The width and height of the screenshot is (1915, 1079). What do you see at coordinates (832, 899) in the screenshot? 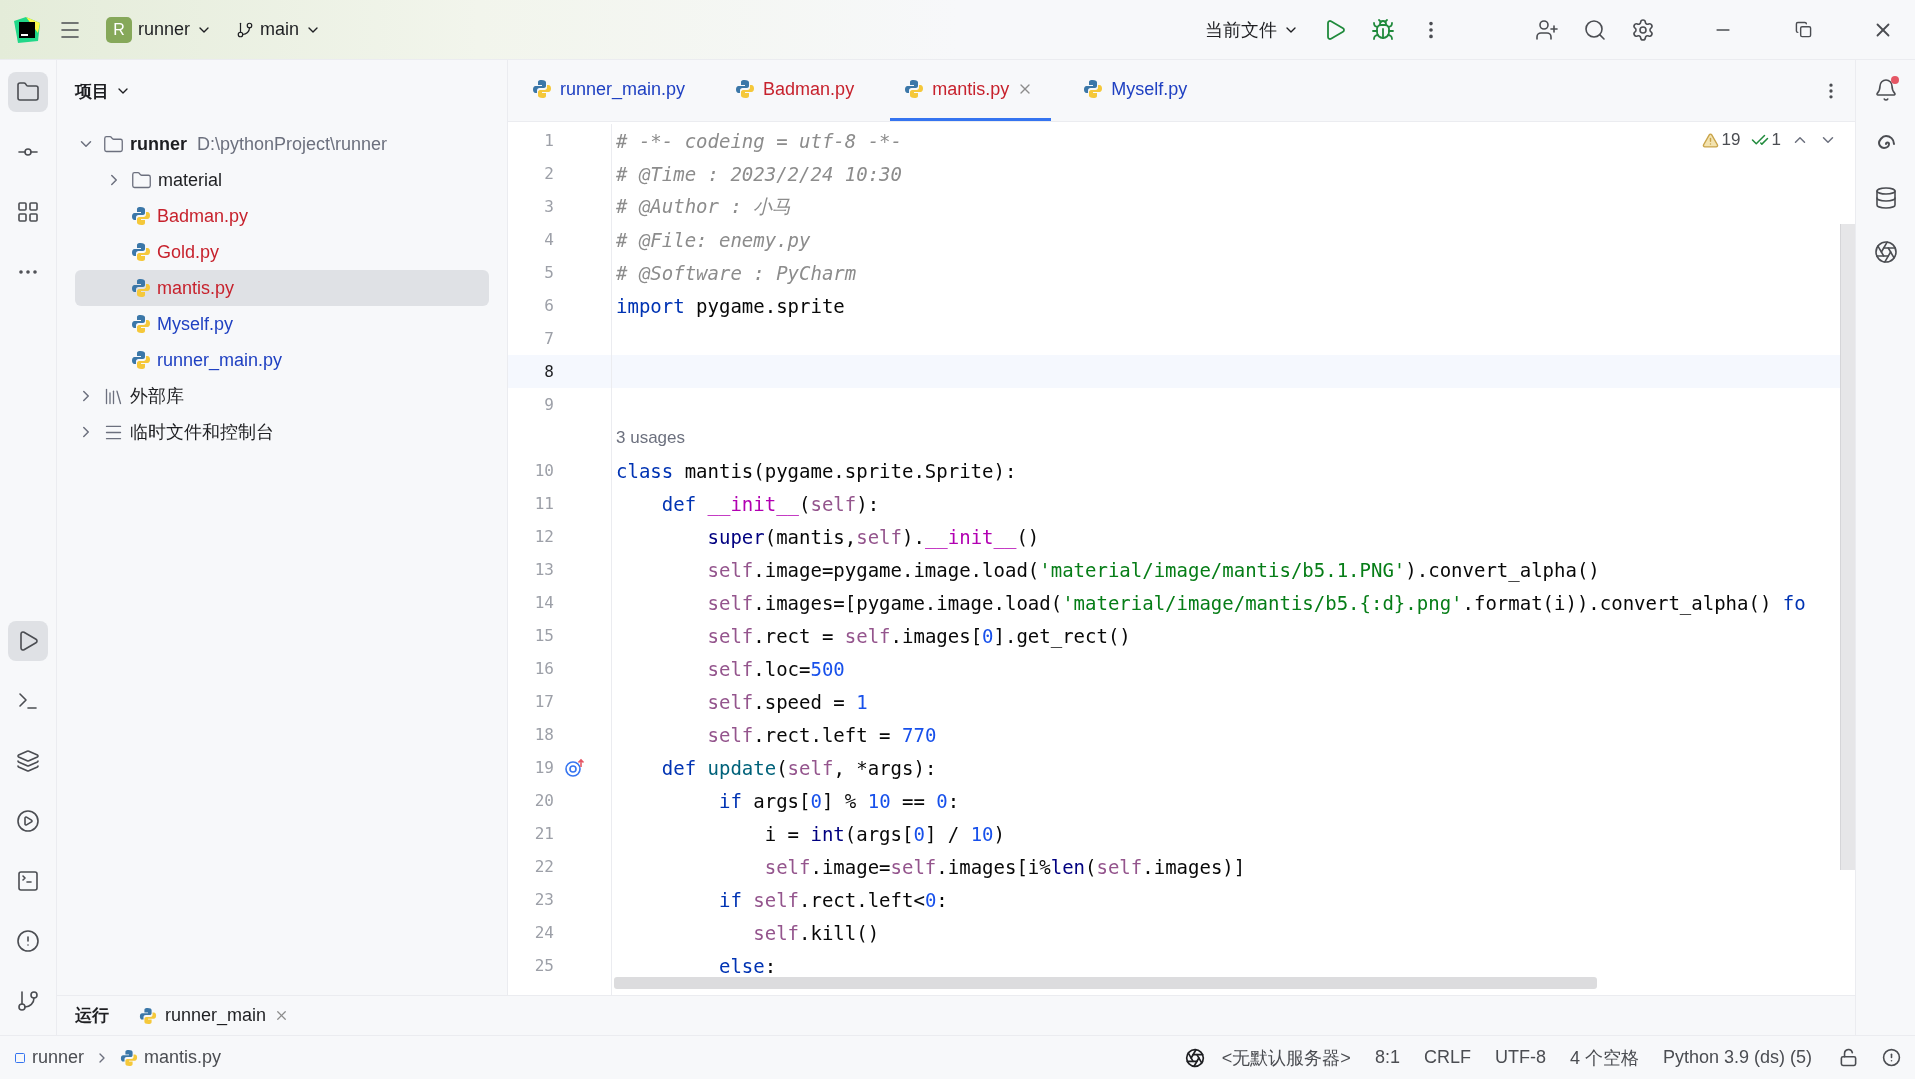
I see `code-line: if self.rect.left<0:` at bounding box center [832, 899].